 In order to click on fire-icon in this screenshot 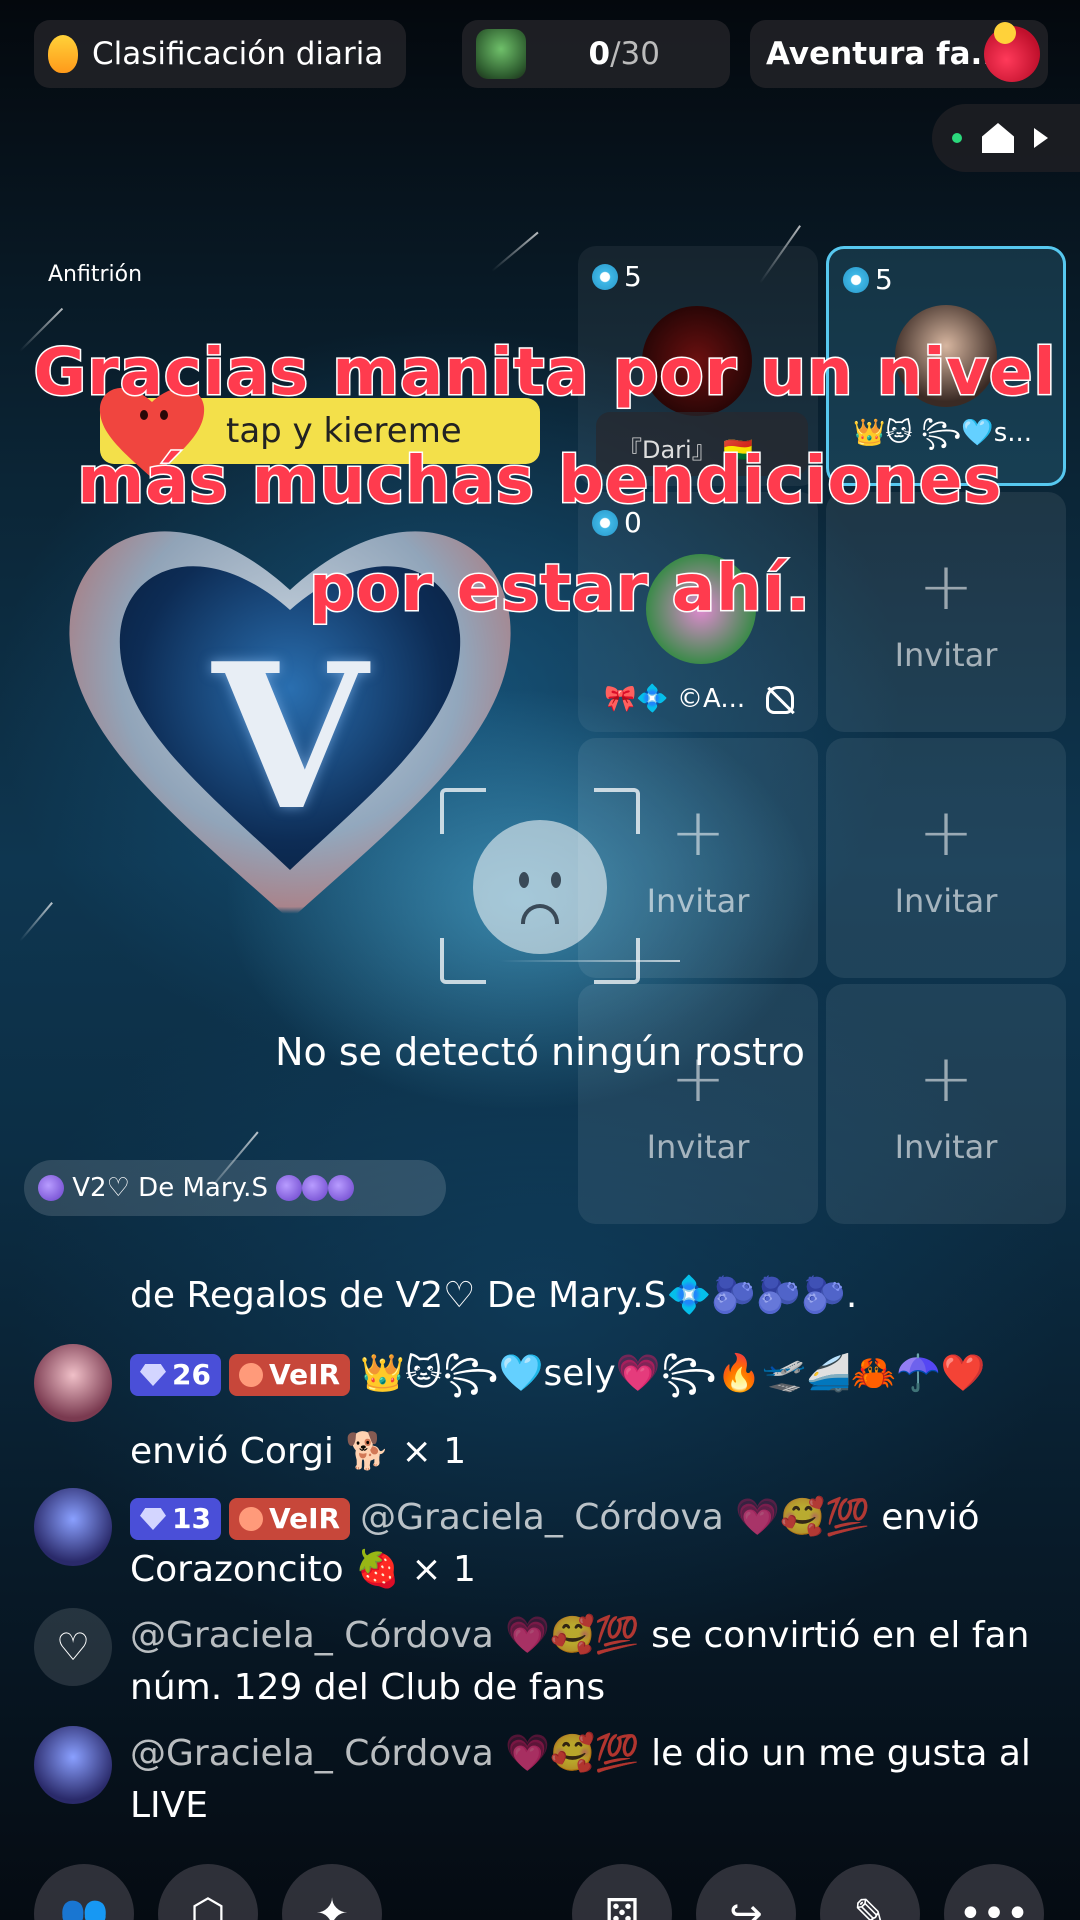, I will do `click(63, 54)`.